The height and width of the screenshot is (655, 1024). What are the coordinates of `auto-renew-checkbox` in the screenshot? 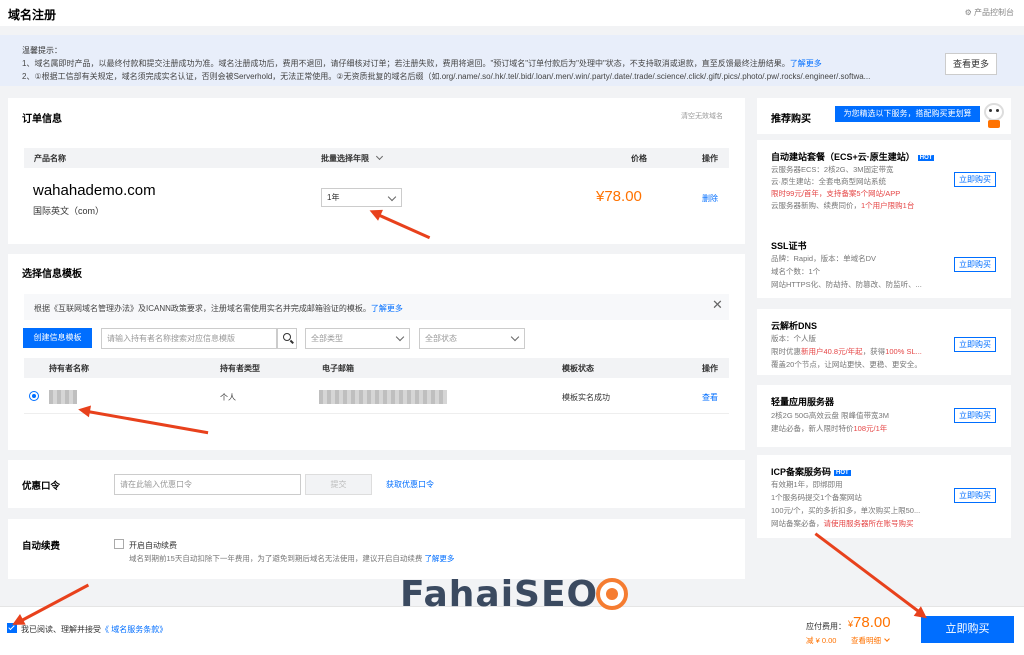 It's located at (119, 544).